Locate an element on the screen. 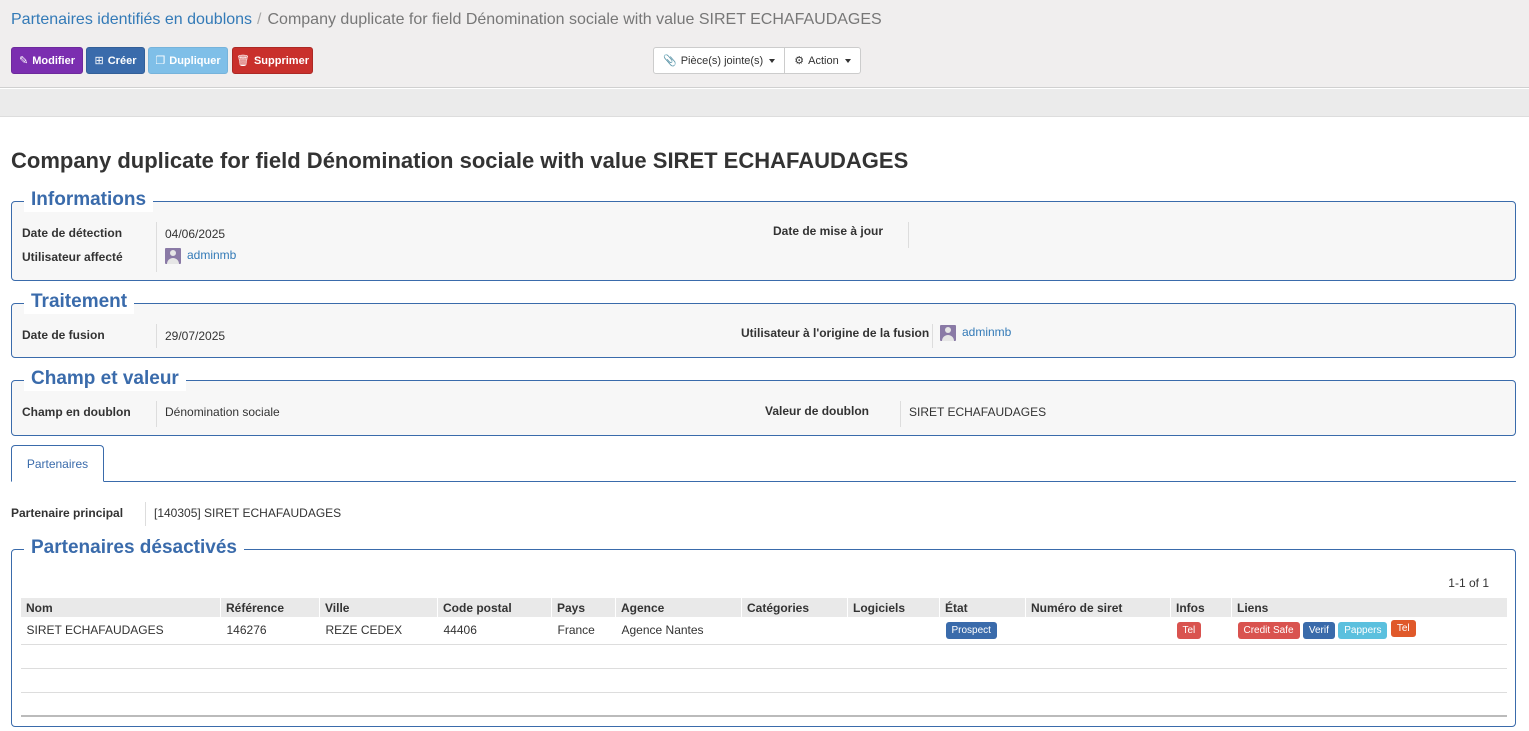 This screenshot has width=1529, height=731. creer-label: Créer is located at coordinates (122, 60).